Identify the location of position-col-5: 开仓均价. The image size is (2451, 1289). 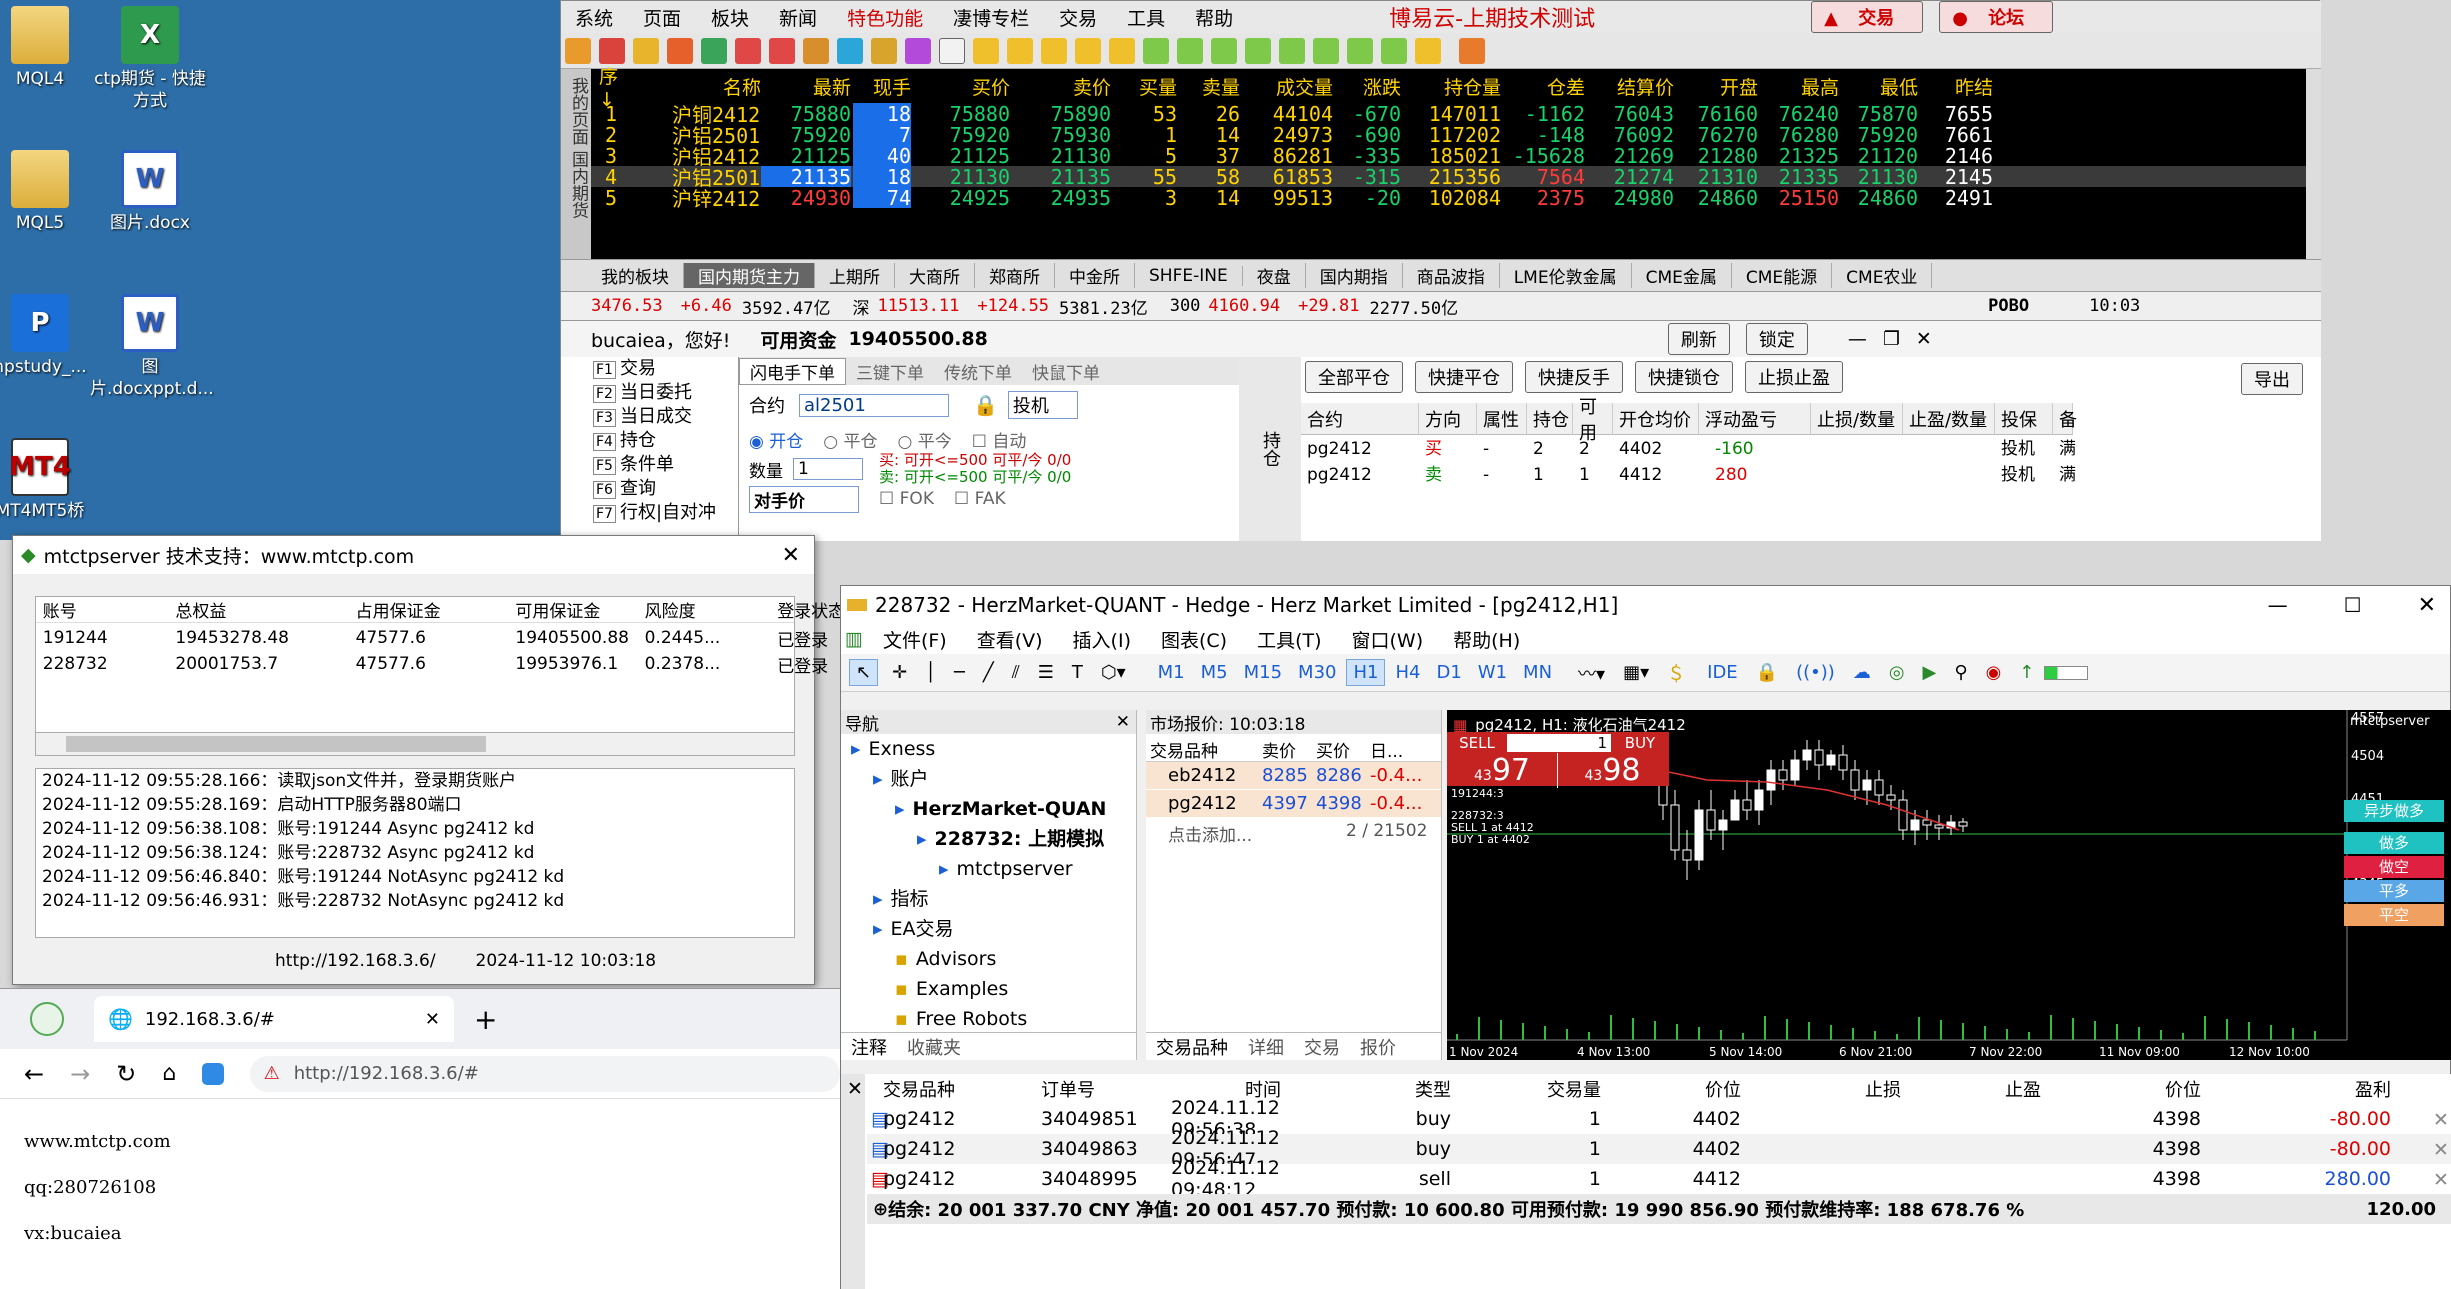
(1656, 419).